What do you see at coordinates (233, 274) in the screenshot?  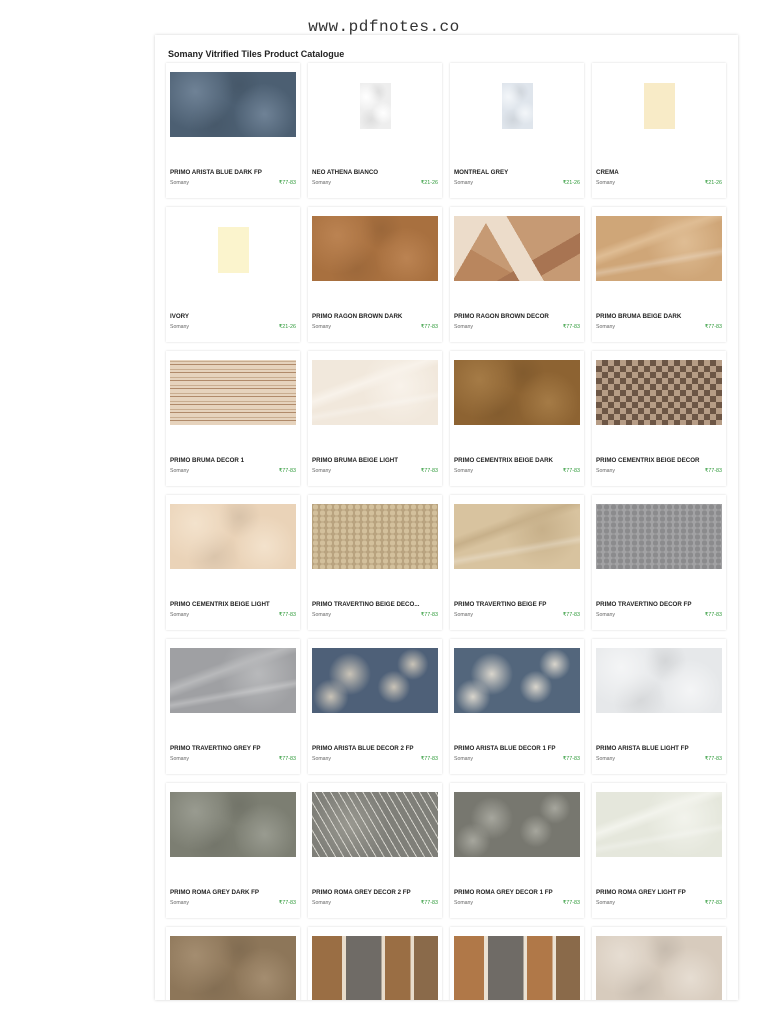 I see `product-card: IVORY Somany ₹21-26` at bounding box center [233, 274].